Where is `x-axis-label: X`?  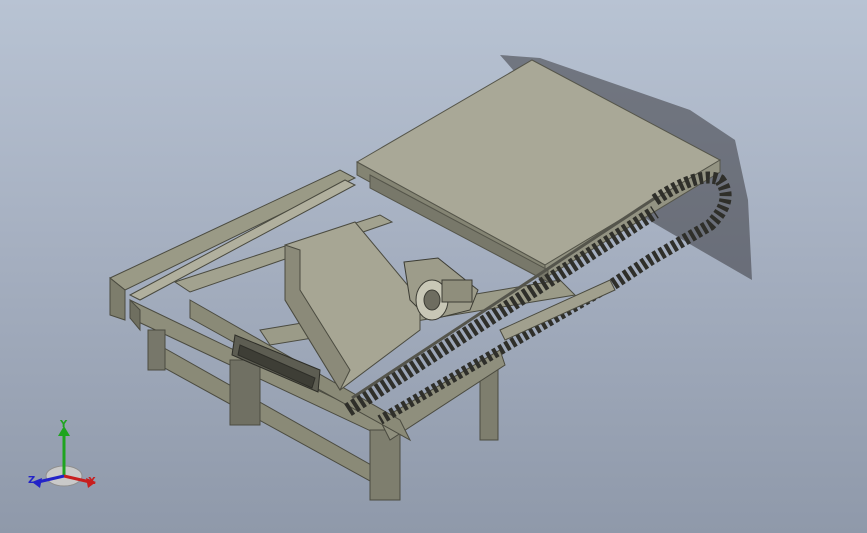 x-axis-label: X is located at coordinates (92, 481).